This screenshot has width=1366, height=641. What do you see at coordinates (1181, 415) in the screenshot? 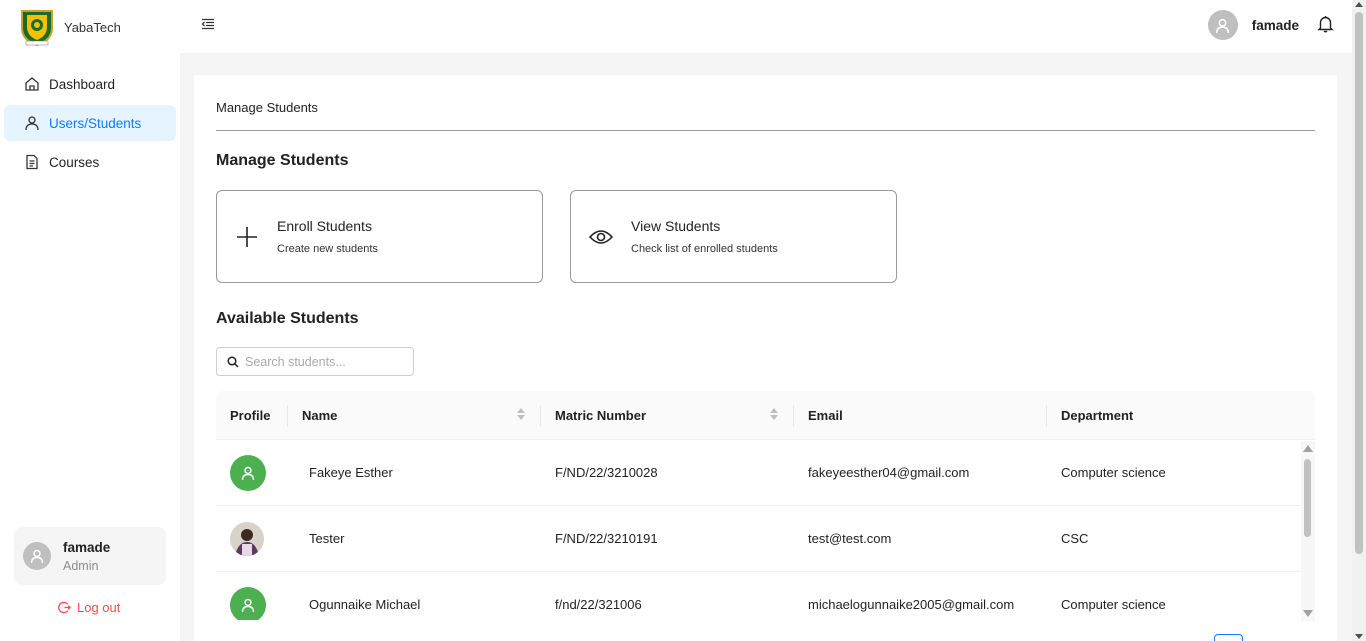
I see `column-header-department: Department` at bounding box center [1181, 415].